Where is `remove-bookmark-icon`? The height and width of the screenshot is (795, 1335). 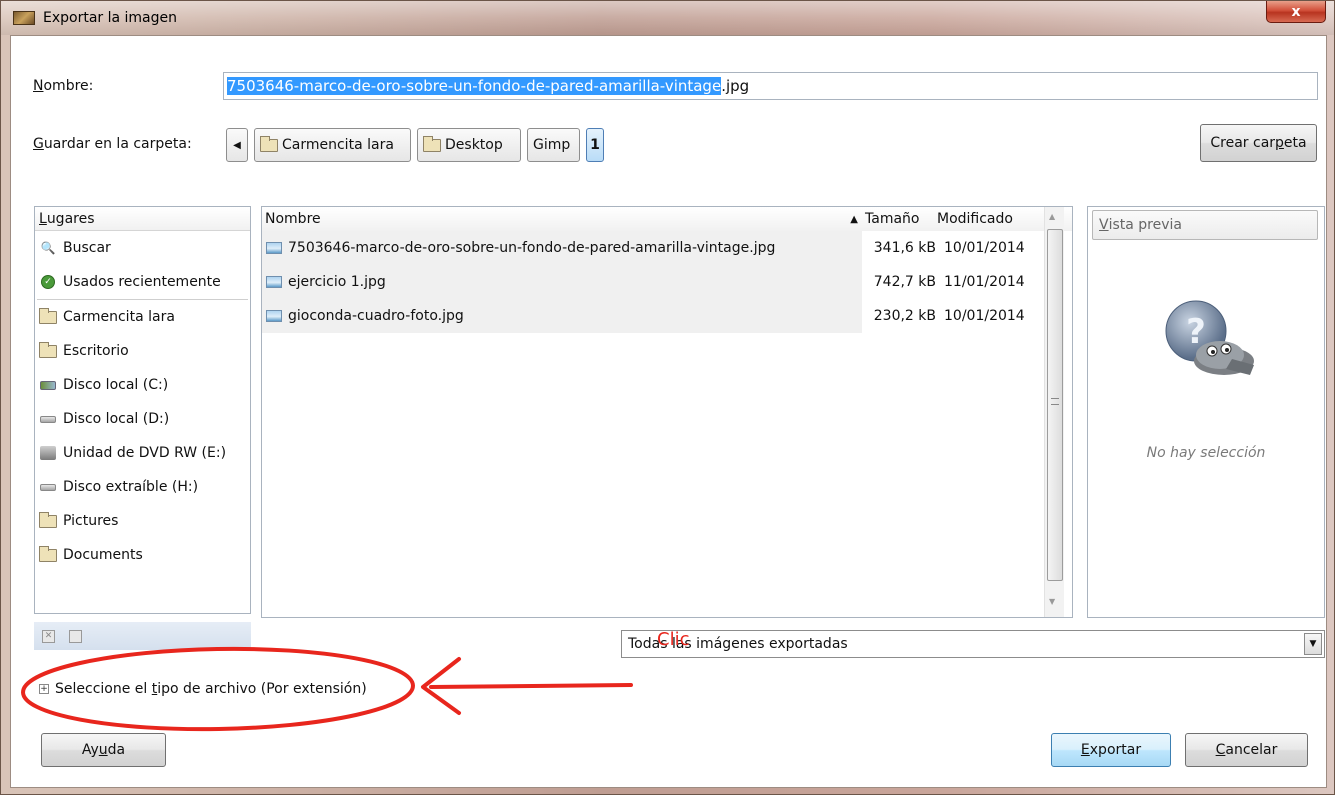 remove-bookmark-icon is located at coordinates (75, 636).